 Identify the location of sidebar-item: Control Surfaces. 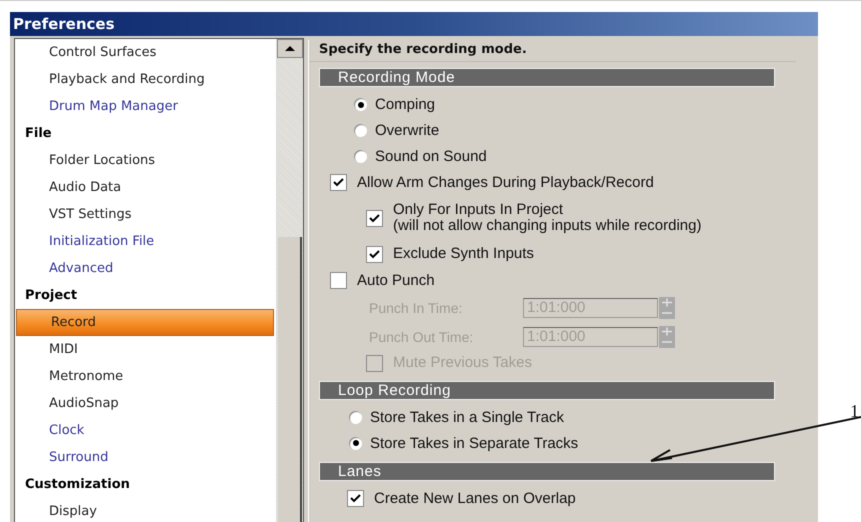
(102, 52).